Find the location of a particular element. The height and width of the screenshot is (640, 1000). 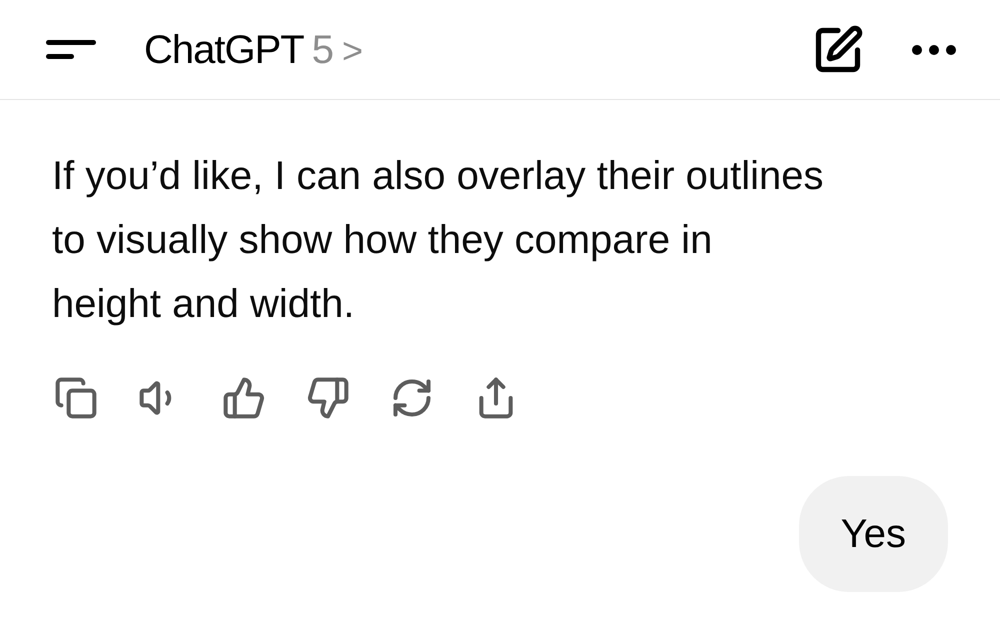

user-message: Yes is located at coordinates (873, 534).